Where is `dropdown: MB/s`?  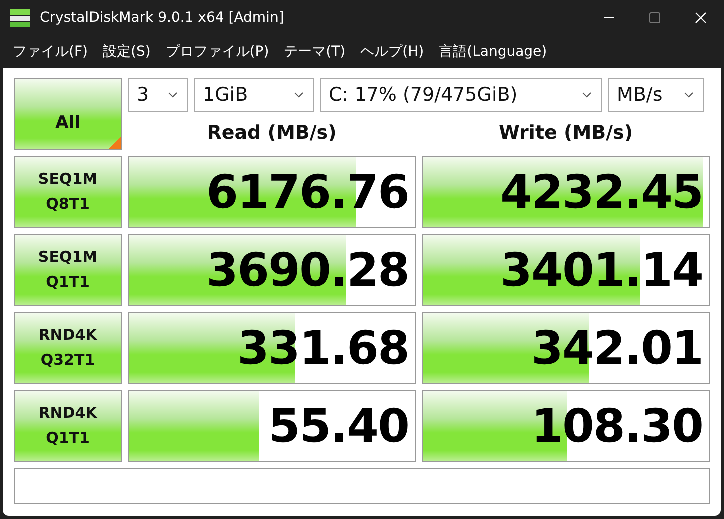
dropdown: MB/s is located at coordinates (656, 95).